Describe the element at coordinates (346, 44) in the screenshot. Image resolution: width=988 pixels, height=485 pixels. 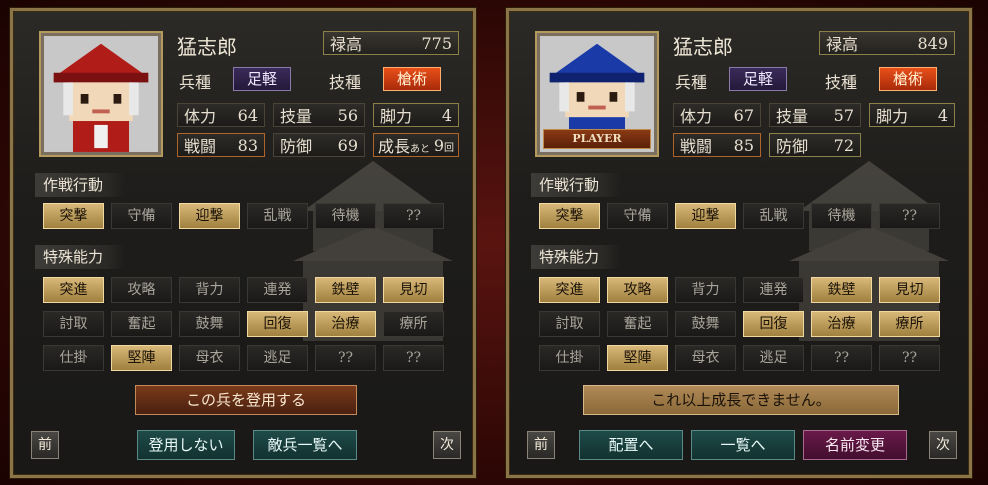
I see `salary-label: 禄高` at that location.